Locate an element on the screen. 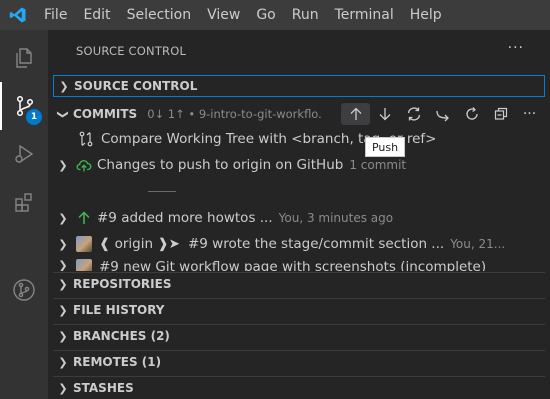  push-icon is located at coordinates (355, 114).